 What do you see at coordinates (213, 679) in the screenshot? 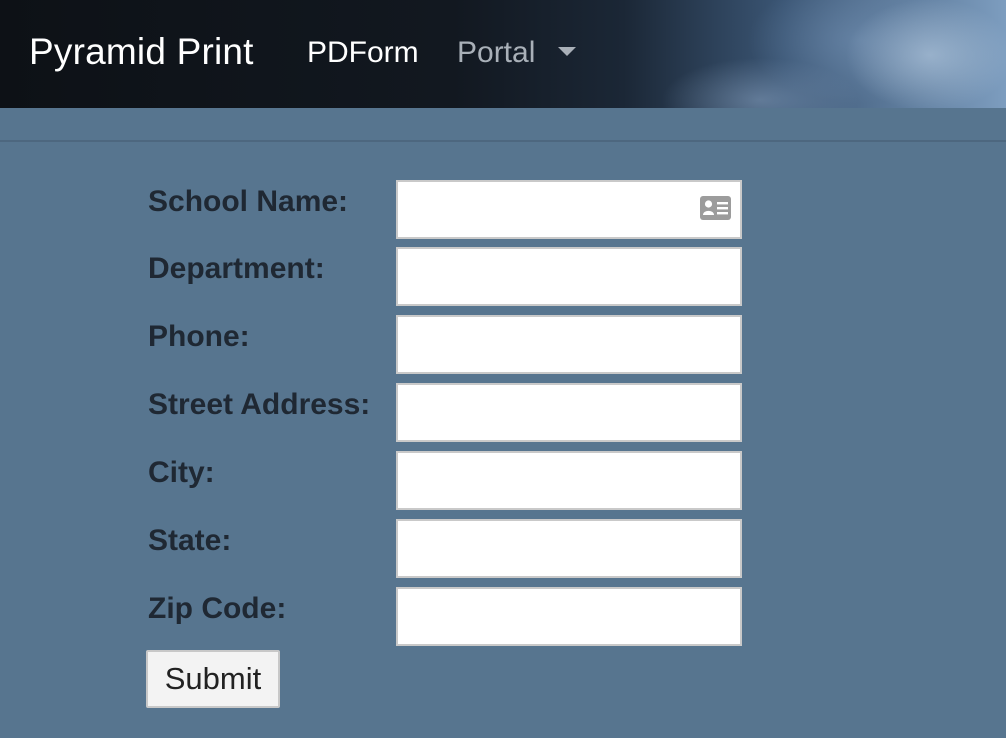
I see `submit-button: Submit` at bounding box center [213, 679].